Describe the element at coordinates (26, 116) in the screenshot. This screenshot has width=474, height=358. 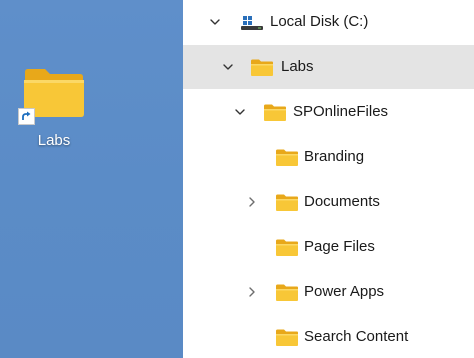
I see `shortcut-arrow-icon` at that location.